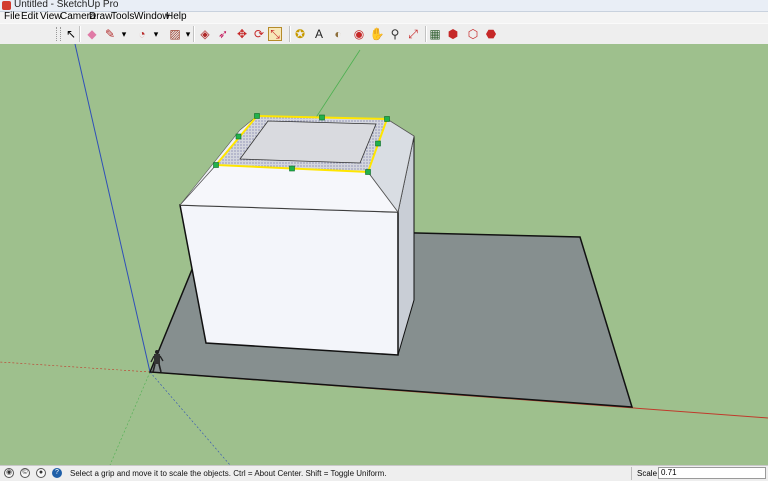 The width and height of the screenshot is (768, 481). Describe the element at coordinates (453, 34) in the screenshot. I see `3d-warehouse-tool-icon: ⬢` at that location.